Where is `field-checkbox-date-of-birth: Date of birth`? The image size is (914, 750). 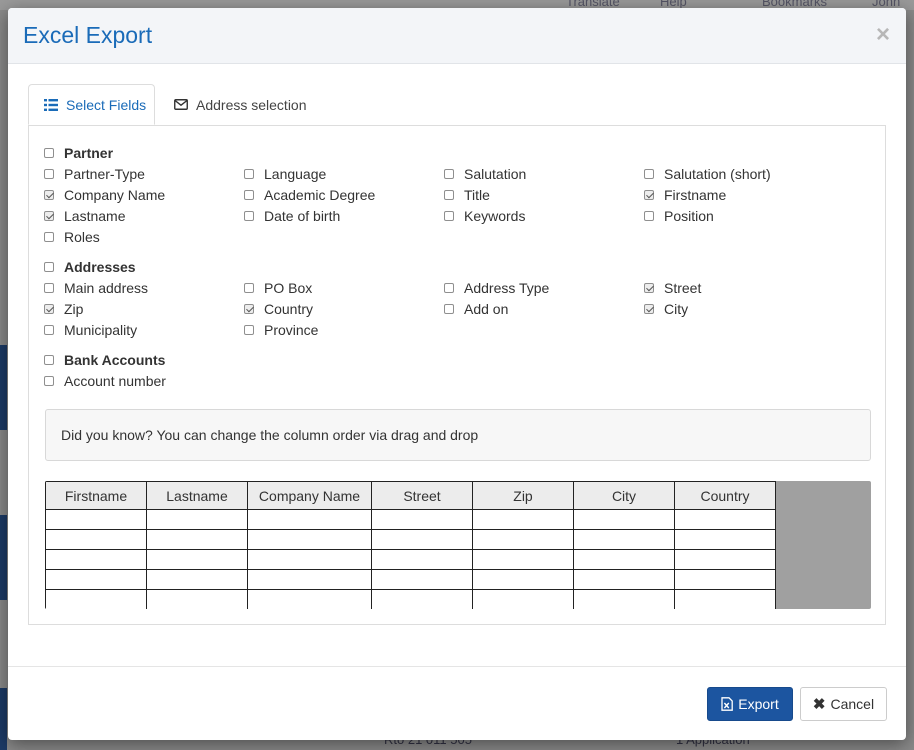 field-checkbox-date-of-birth: Date of birth is located at coordinates (292, 215).